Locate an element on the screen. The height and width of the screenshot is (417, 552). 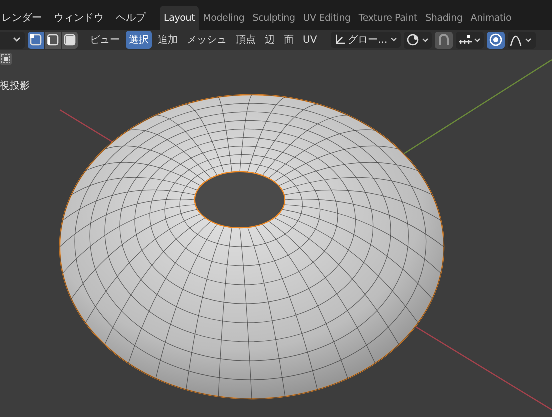
workspace-tab: Modeling is located at coordinates (224, 18).